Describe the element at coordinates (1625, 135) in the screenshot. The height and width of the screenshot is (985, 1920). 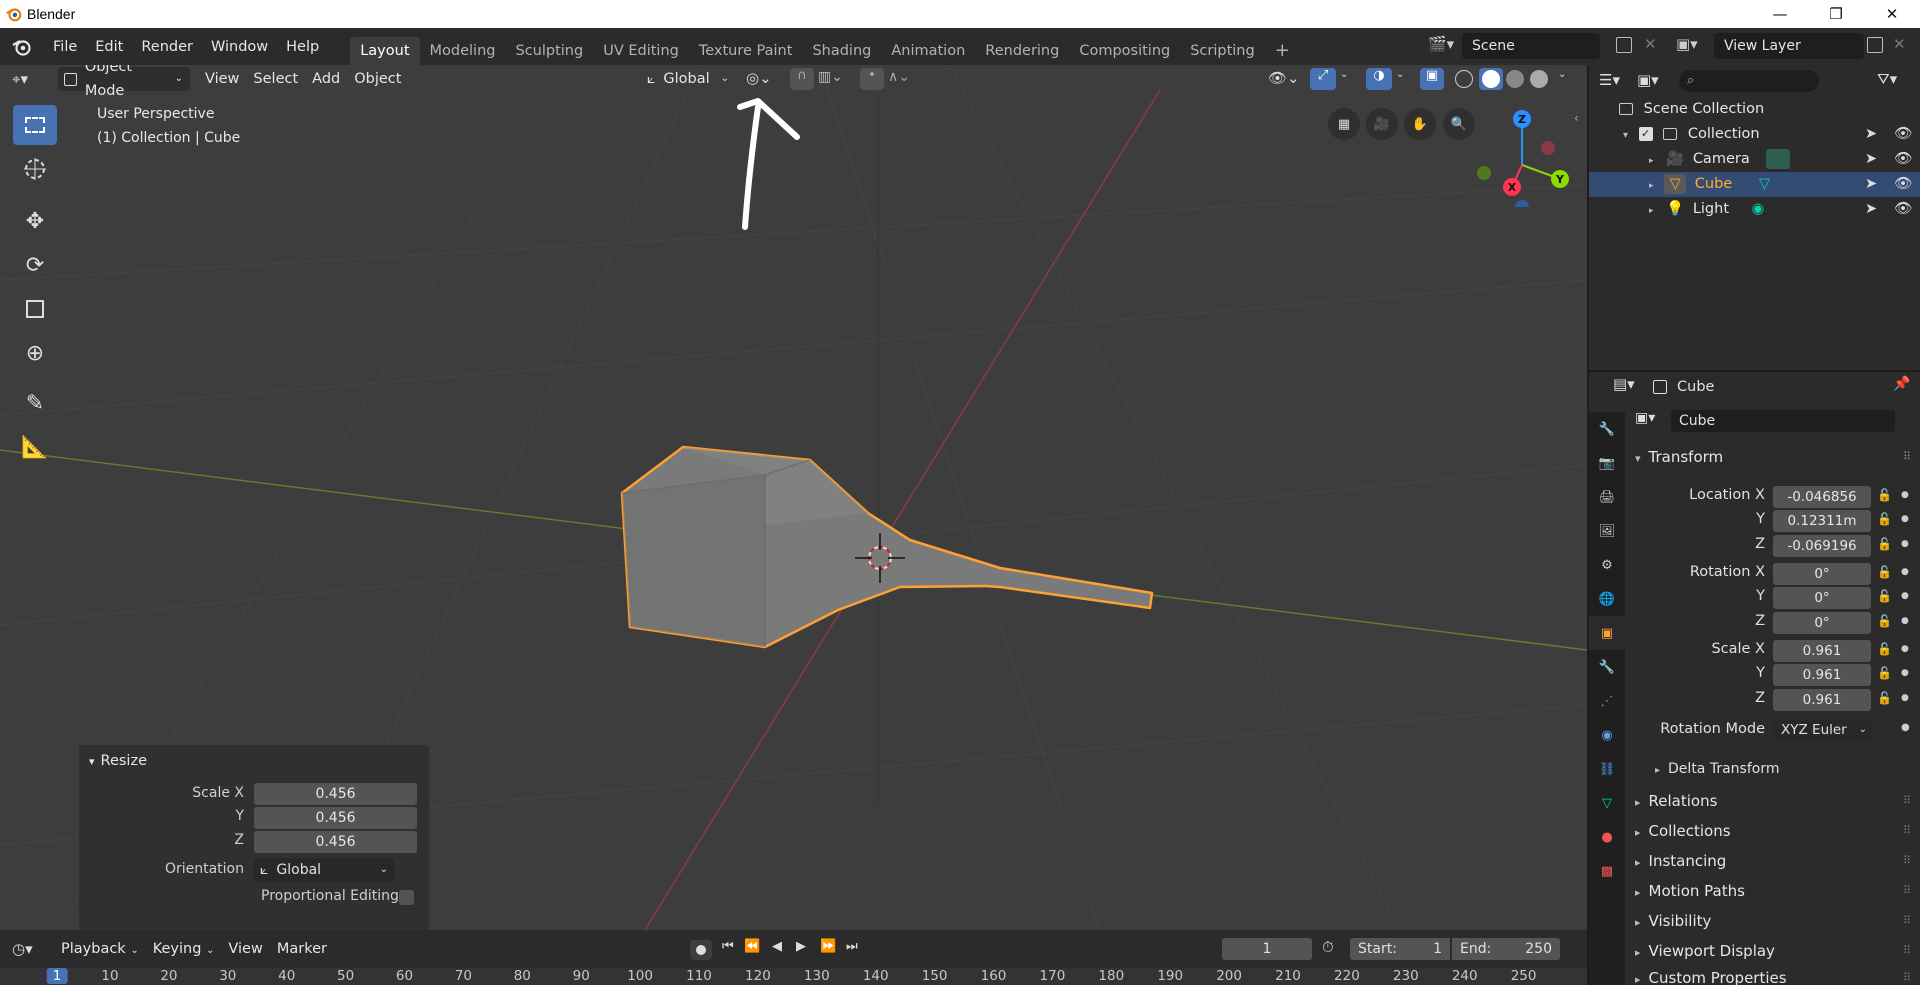
I see `expand-arrow-icon: ▾` at that location.